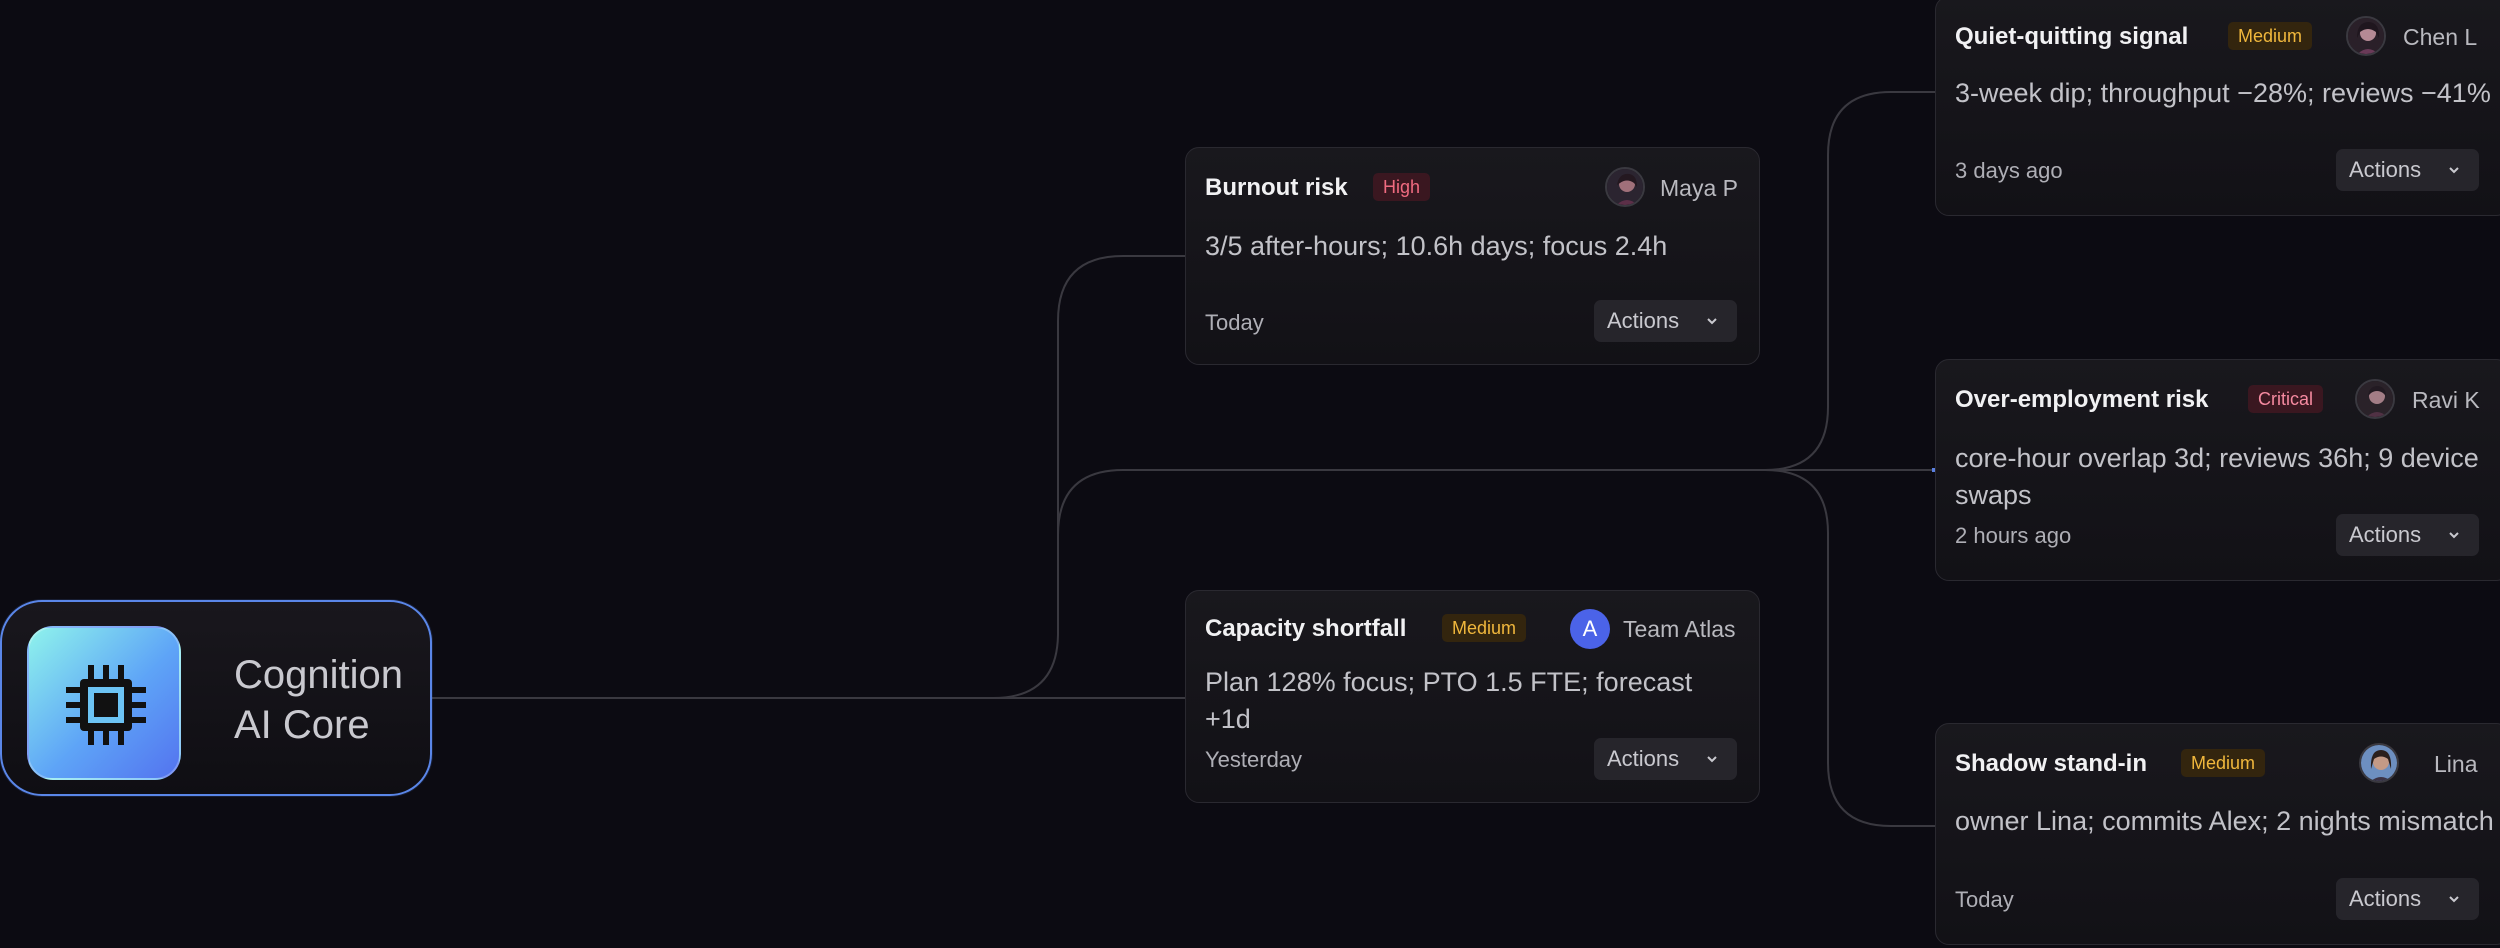 The width and height of the screenshot is (2500, 948). What do you see at coordinates (319, 675) in the screenshot?
I see `core-title-line1: Cognition` at bounding box center [319, 675].